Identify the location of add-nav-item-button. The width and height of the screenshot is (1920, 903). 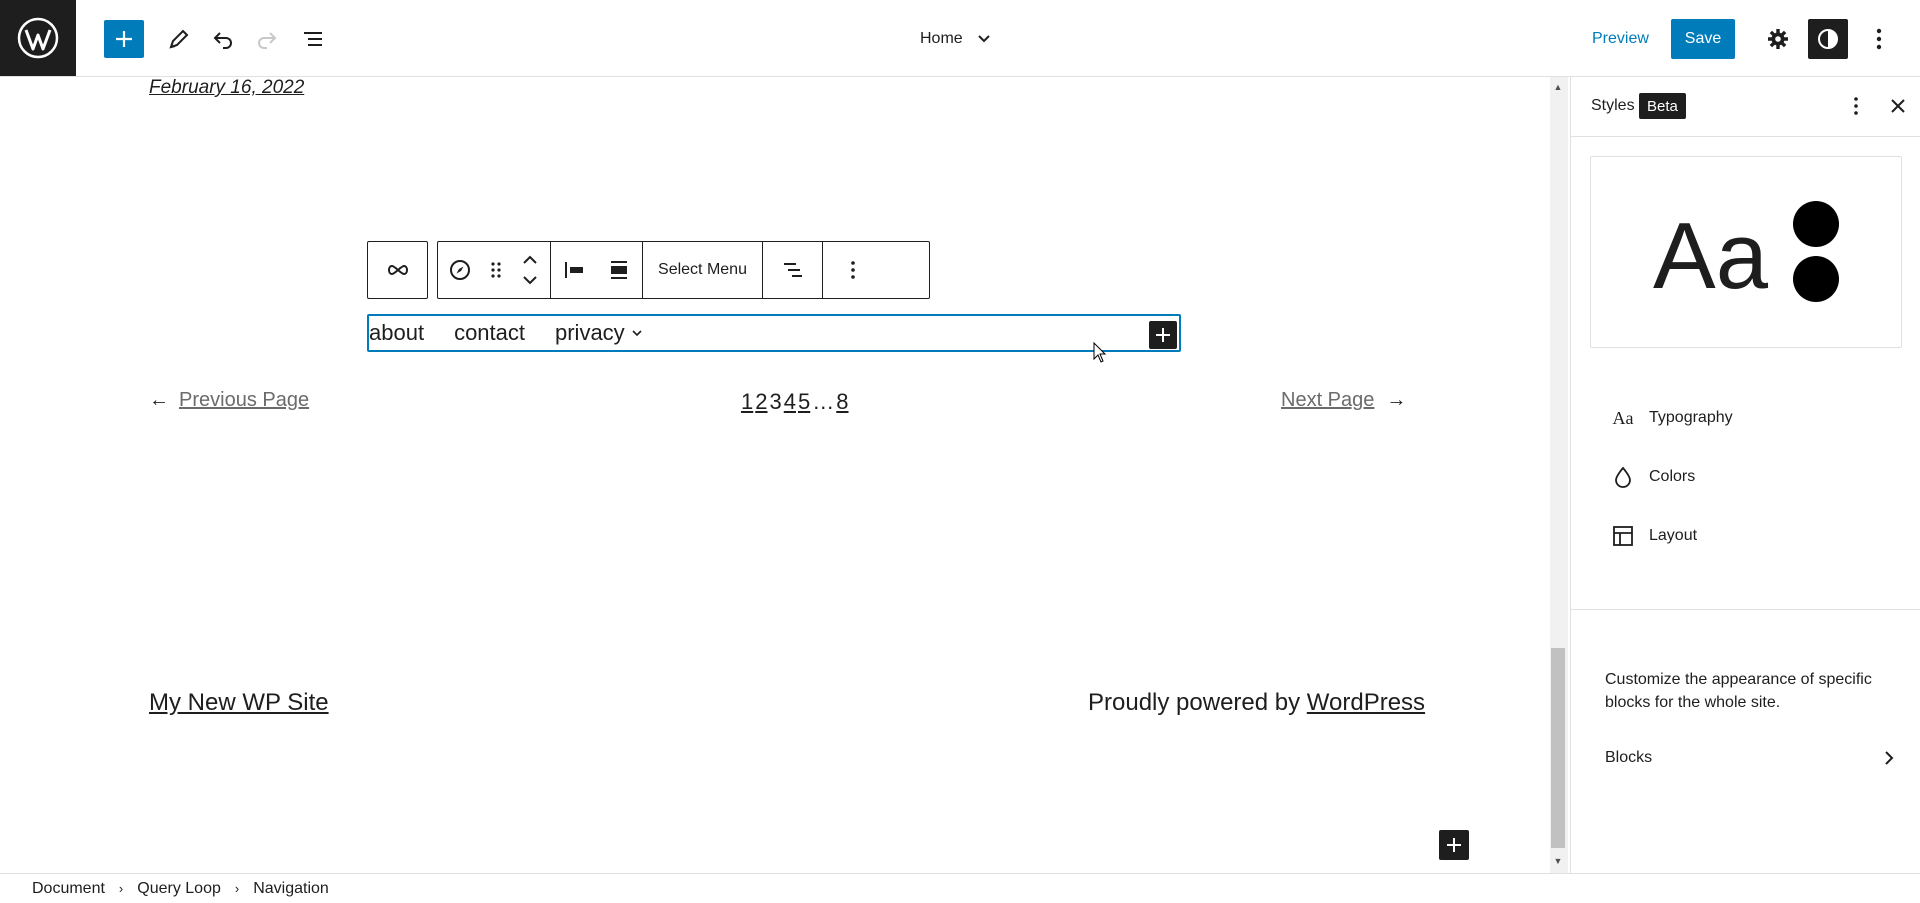
(1163, 335).